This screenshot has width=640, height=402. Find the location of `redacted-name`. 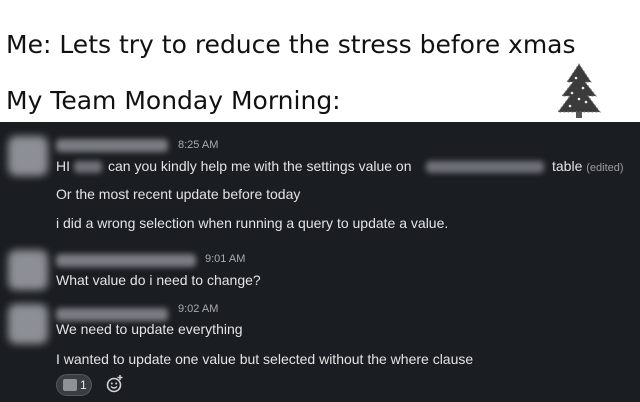

redacted-name is located at coordinates (88, 167).